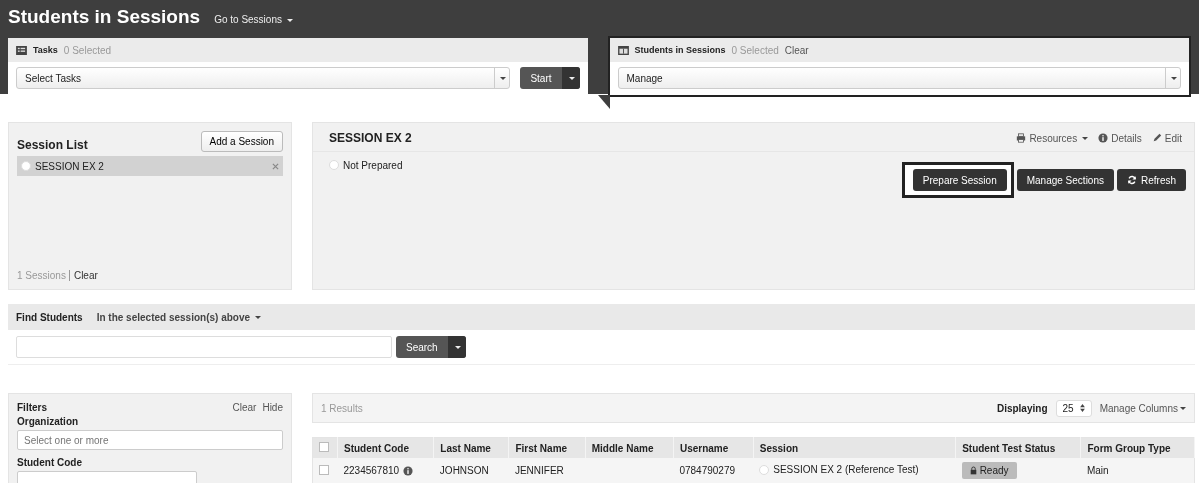 This screenshot has height=483, width=1199. Describe the element at coordinates (623, 50) in the screenshot. I see `table-icon` at that location.